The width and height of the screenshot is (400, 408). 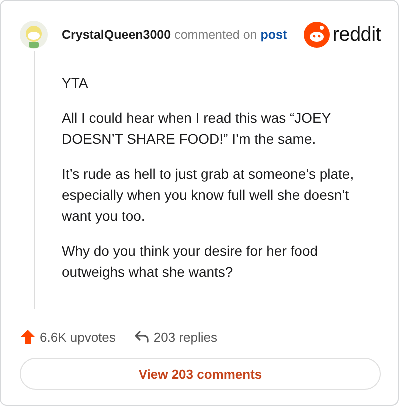 What do you see at coordinates (317, 35) in the screenshot?
I see `alien-logo-icon` at bounding box center [317, 35].